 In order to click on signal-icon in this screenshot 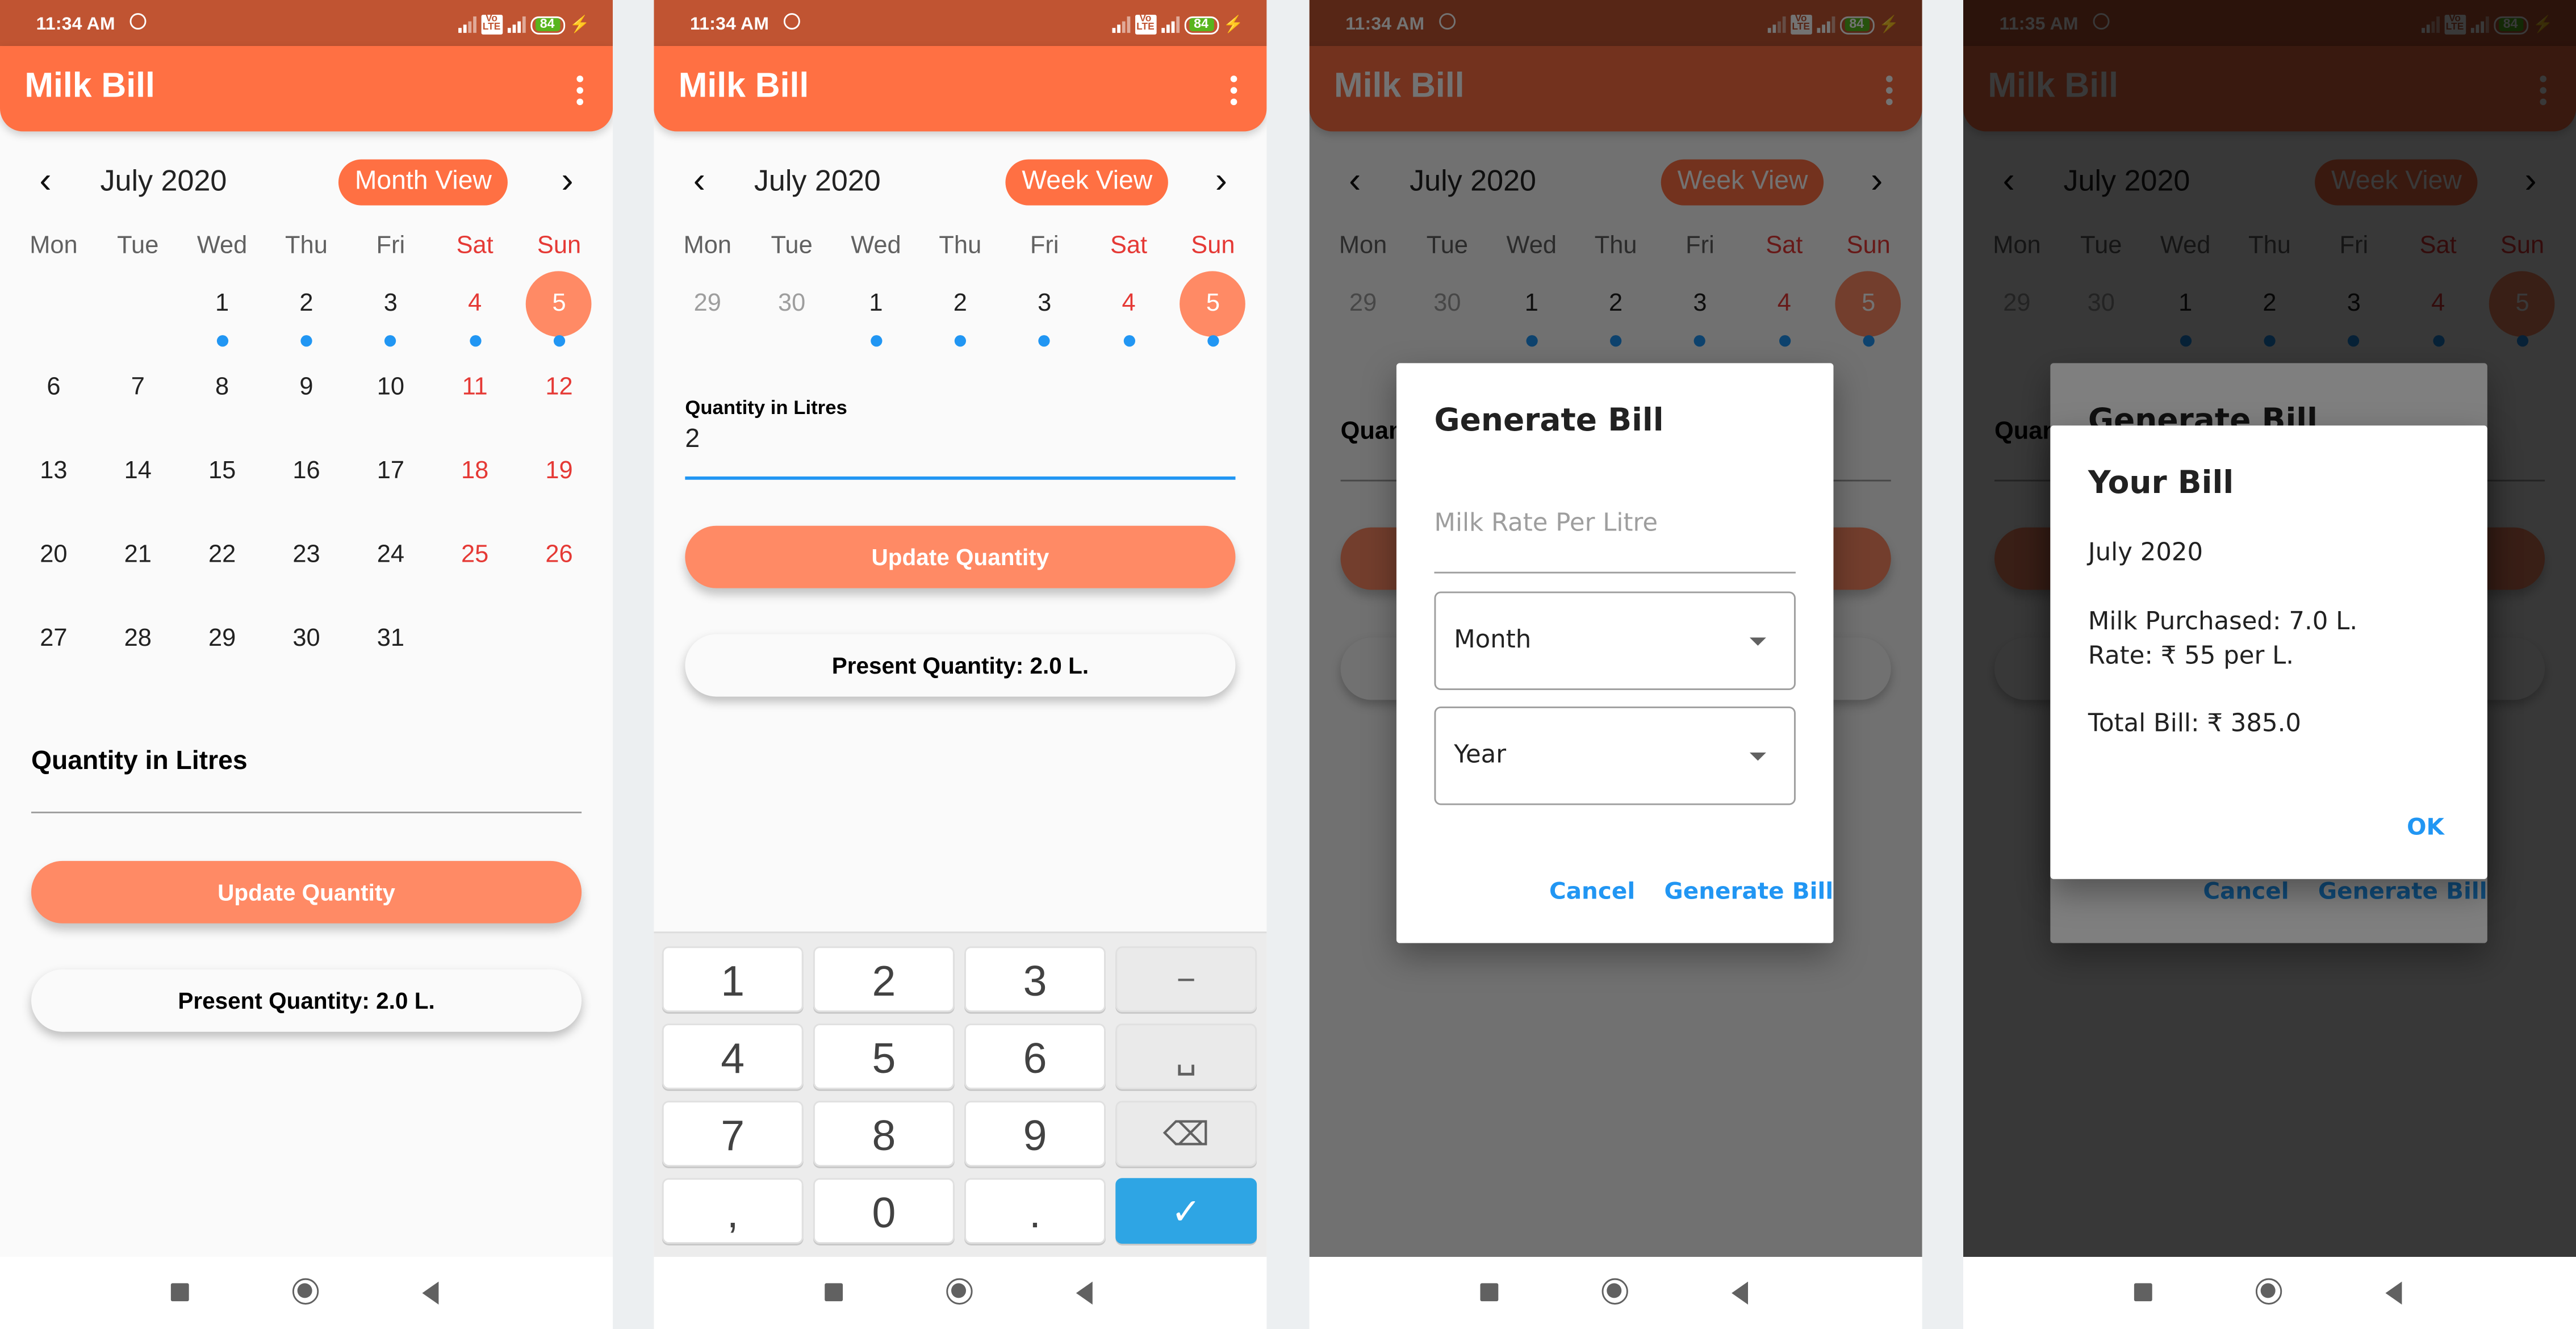, I will do `click(1120, 24)`.